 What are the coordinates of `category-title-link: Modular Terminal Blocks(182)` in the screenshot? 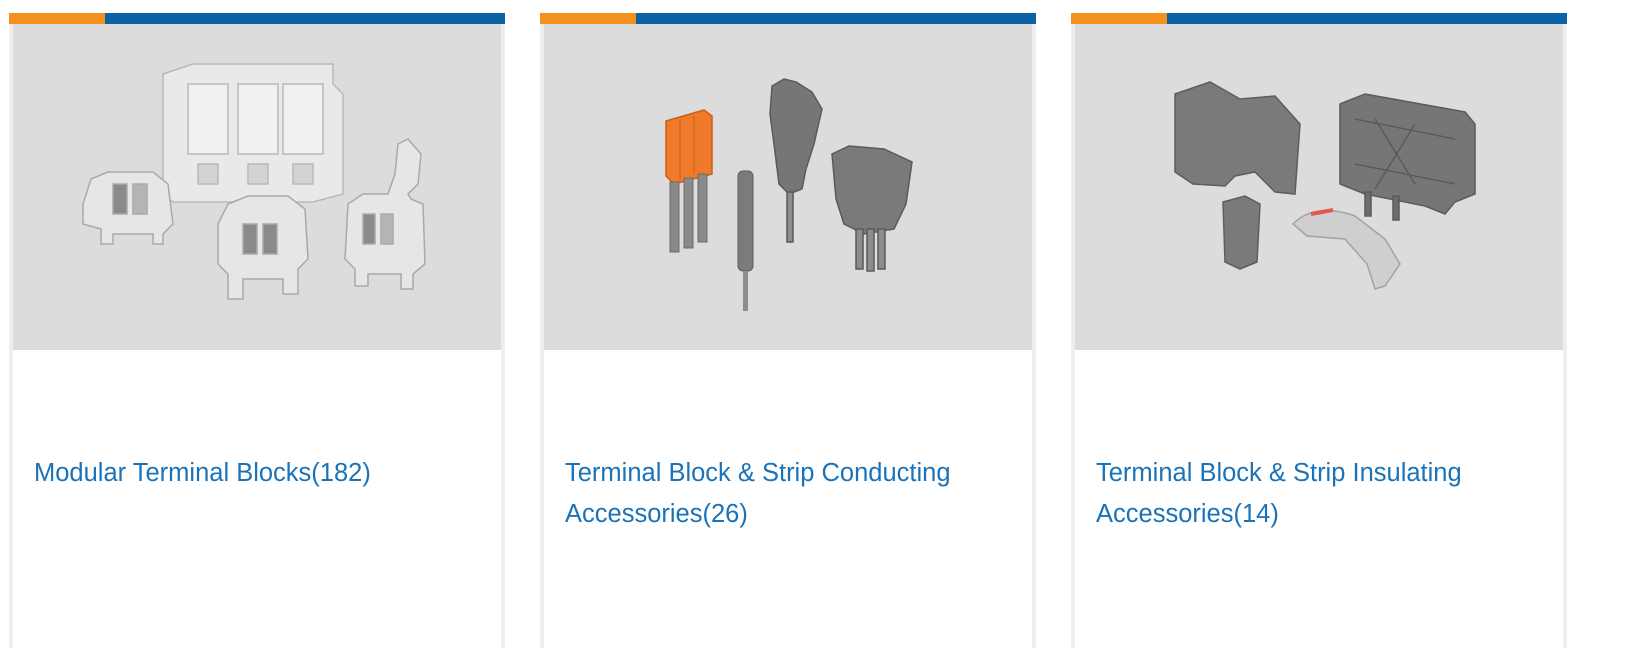 It's located at (254, 473).